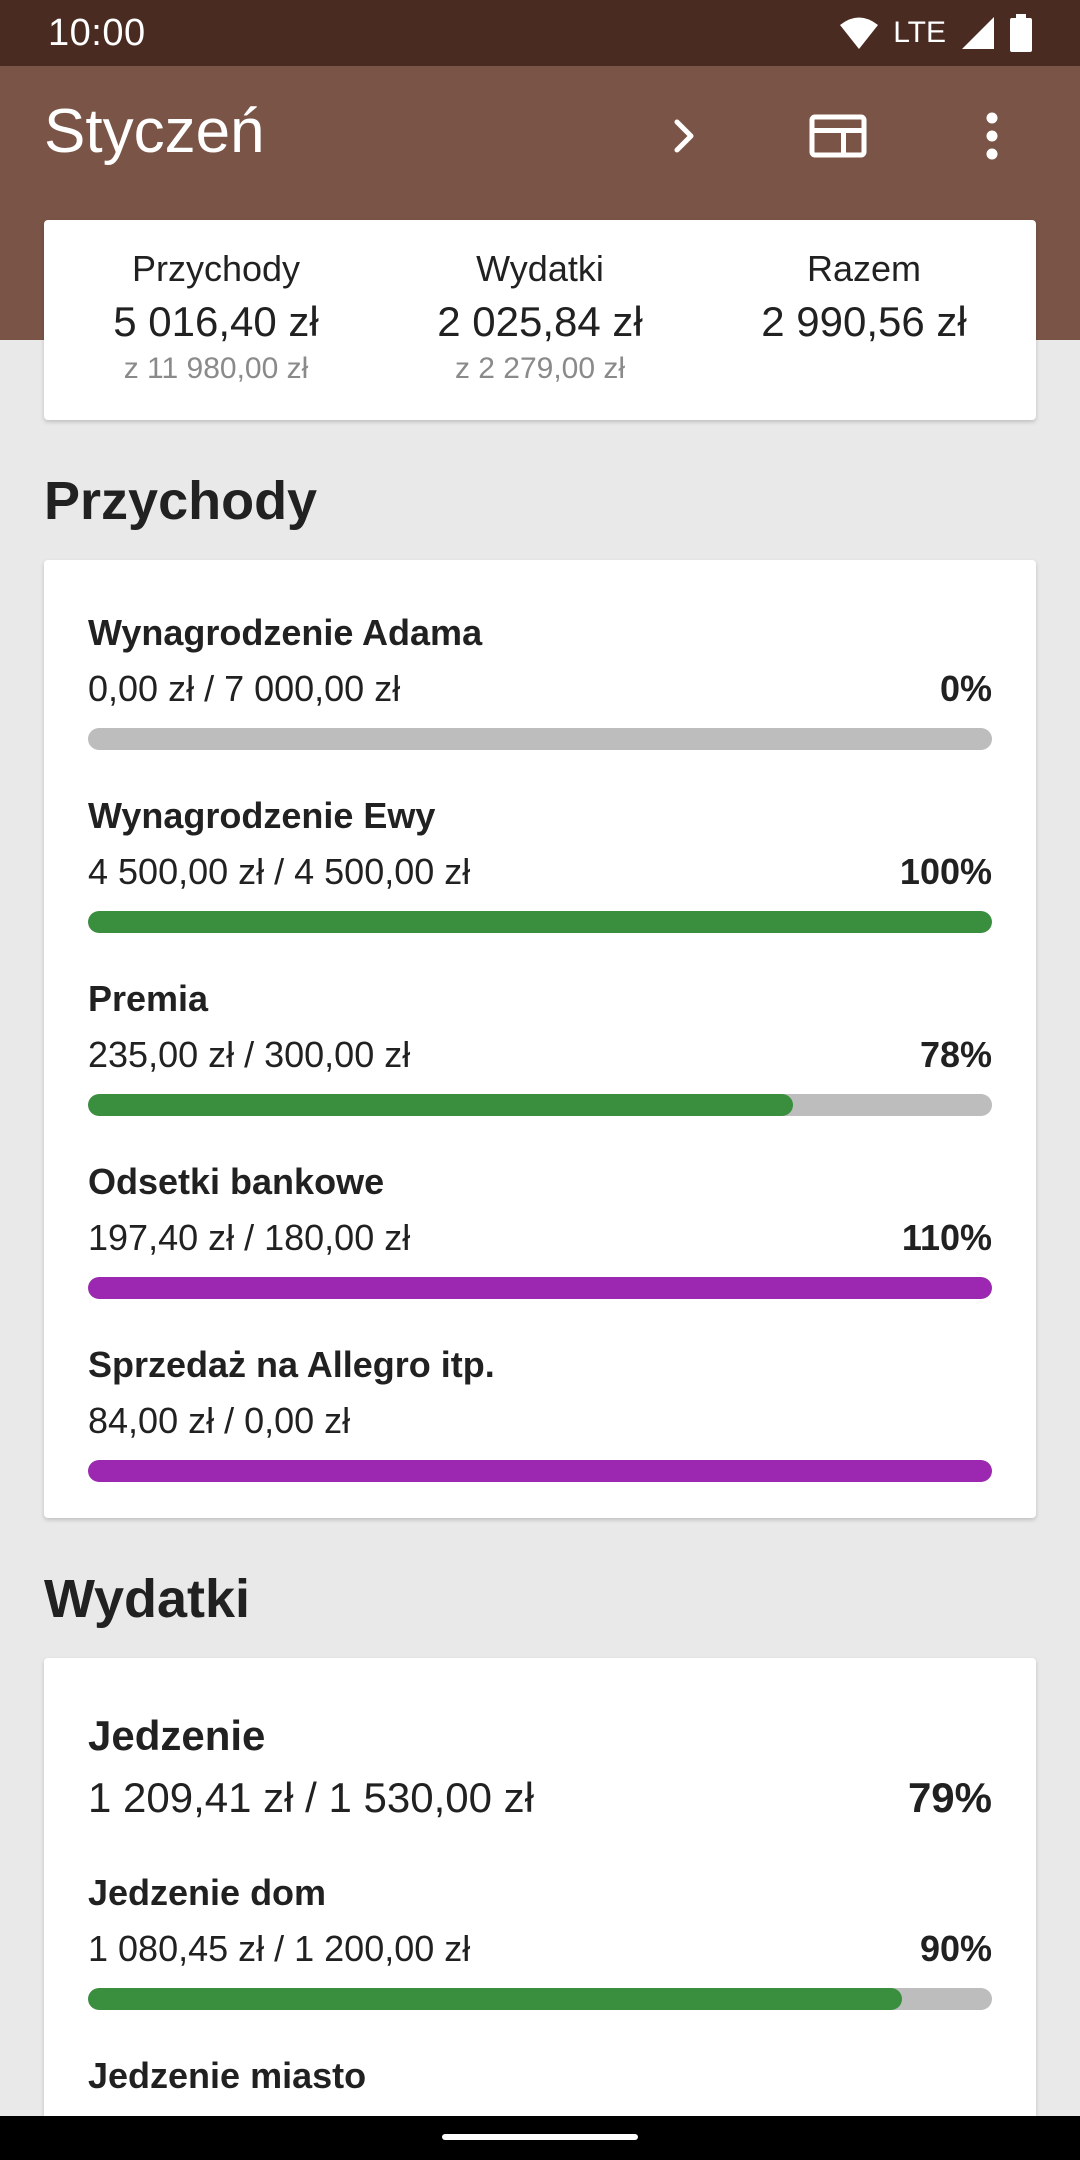 This screenshot has height=2160, width=1080. I want to click on income-section-title: Przychody, so click(181, 501).